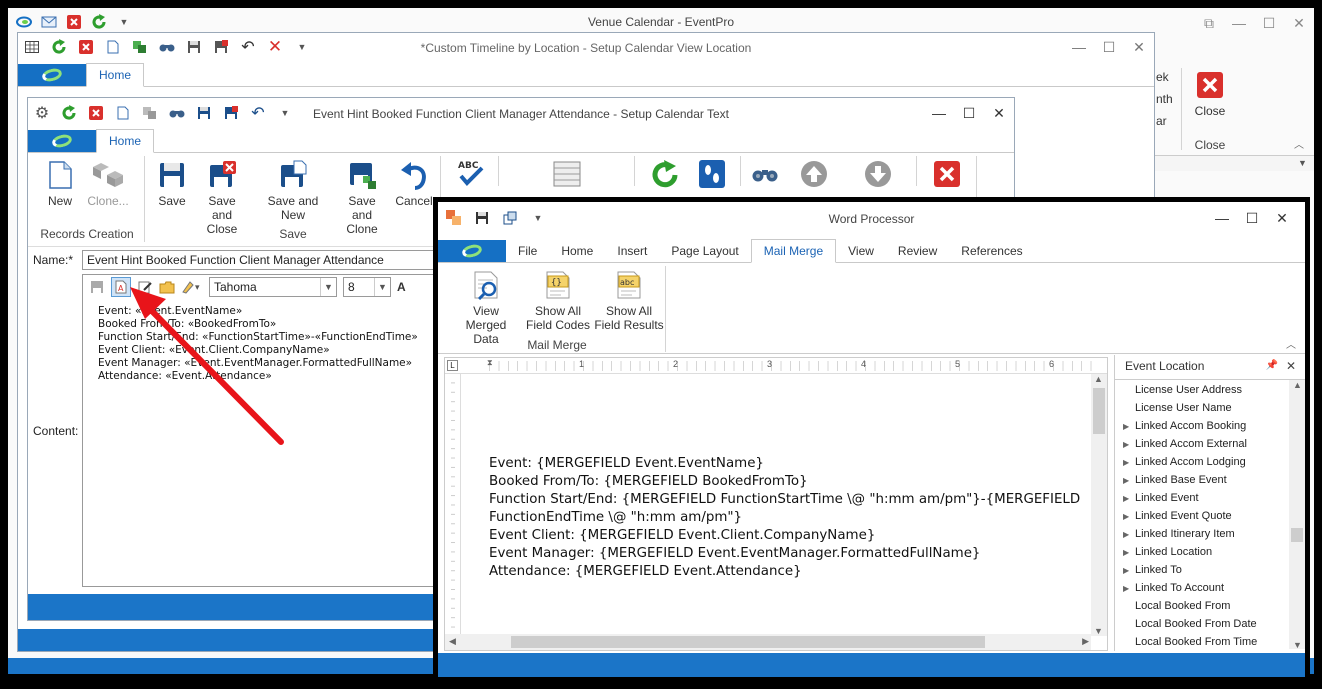 Image resolution: width=1322 pixels, height=689 pixels. What do you see at coordinates (222, 198) in the screenshot?
I see `save-and-close-button: Save and Close` at bounding box center [222, 198].